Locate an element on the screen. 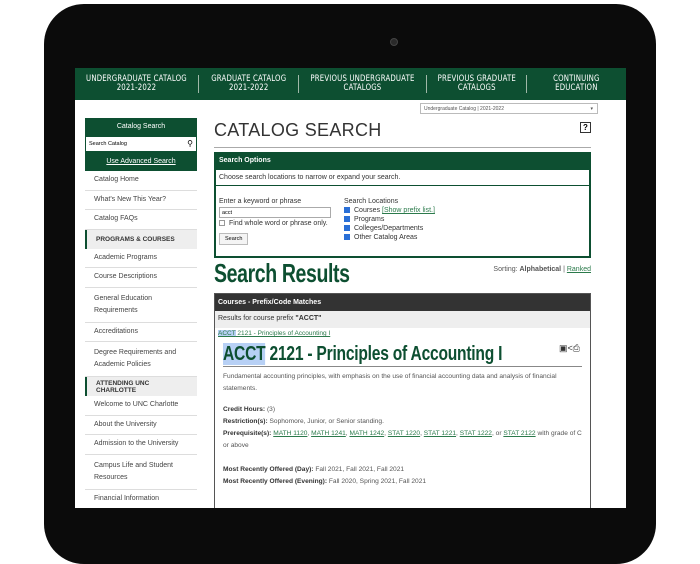 This screenshot has height=564, width=700. search-icon: ⚲ is located at coordinates (190, 143).